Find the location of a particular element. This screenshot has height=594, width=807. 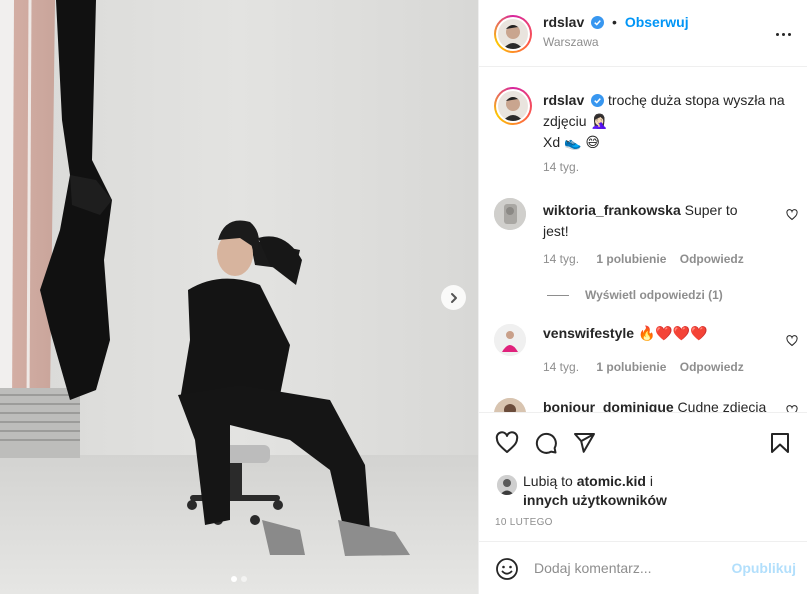

caption-text-line1: trochę duża stopa wyszła na is located at coordinates (696, 100).